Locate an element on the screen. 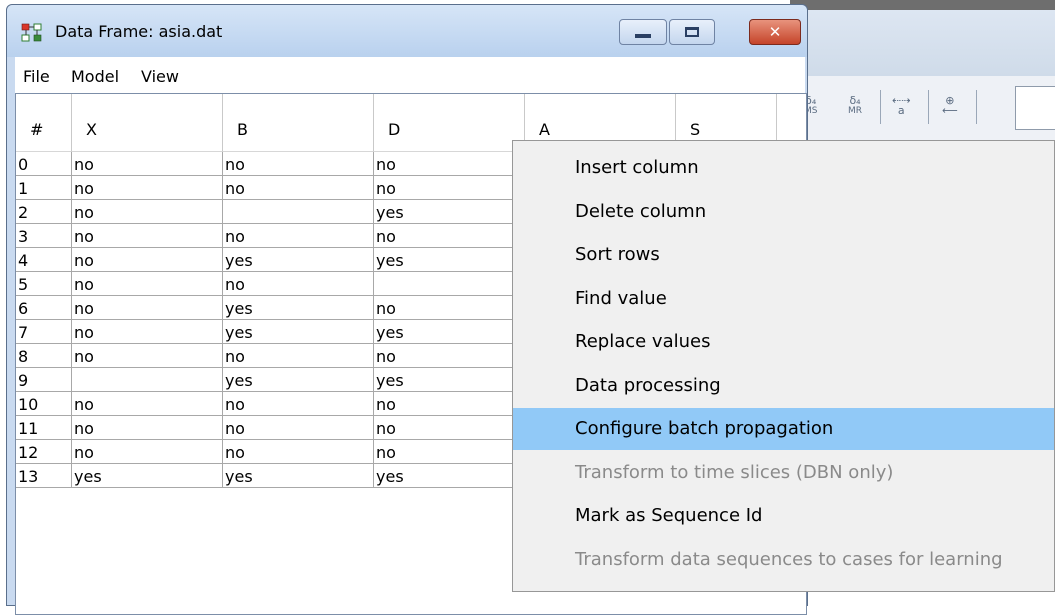  background-ribbon-band is located at coordinates (922, 43).